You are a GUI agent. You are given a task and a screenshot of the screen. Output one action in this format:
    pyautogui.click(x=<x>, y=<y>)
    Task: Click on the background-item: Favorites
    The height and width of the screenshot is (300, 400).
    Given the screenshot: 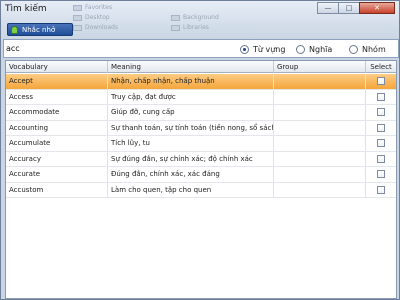 What is the action you would take?
    pyautogui.click(x=92, y=7)
    